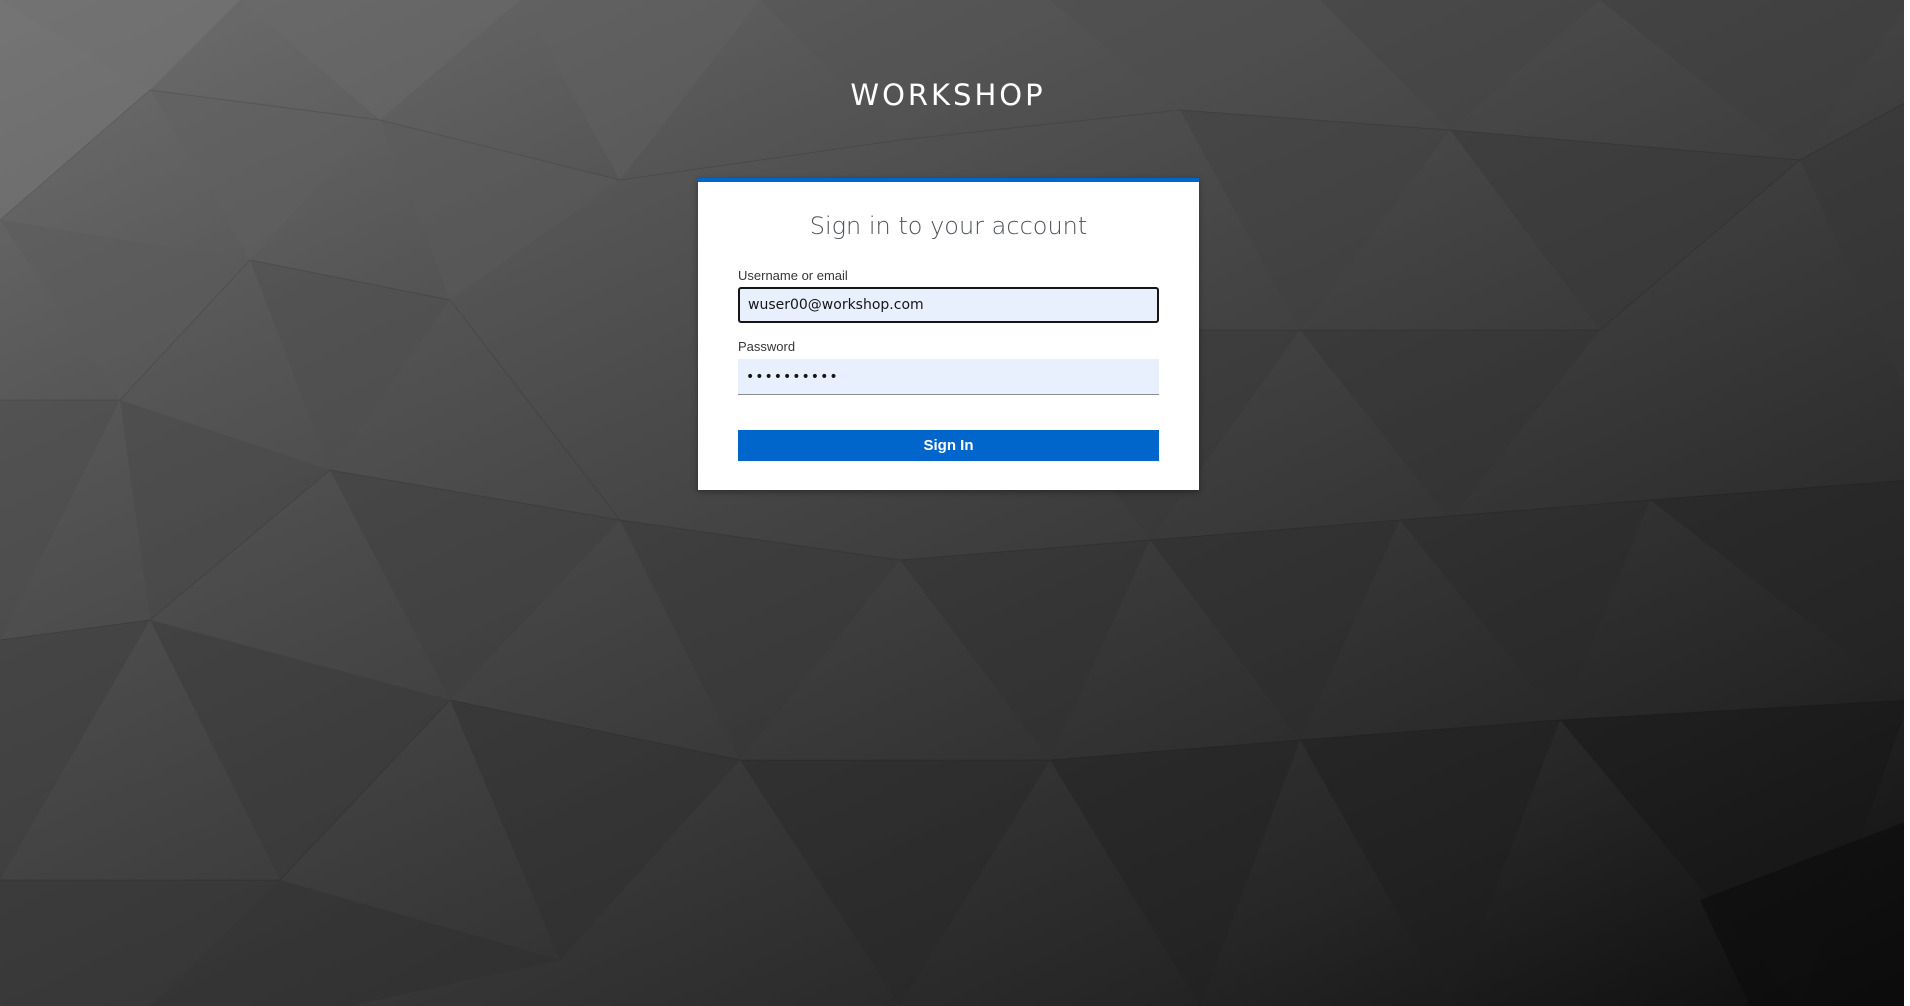 The height and width of the screenshot is (1006, 1910). What do you see at coordinates (948, 445) in the screenshot?
I see `sign-in-button: Sign In` at bounding box center [948, 445].